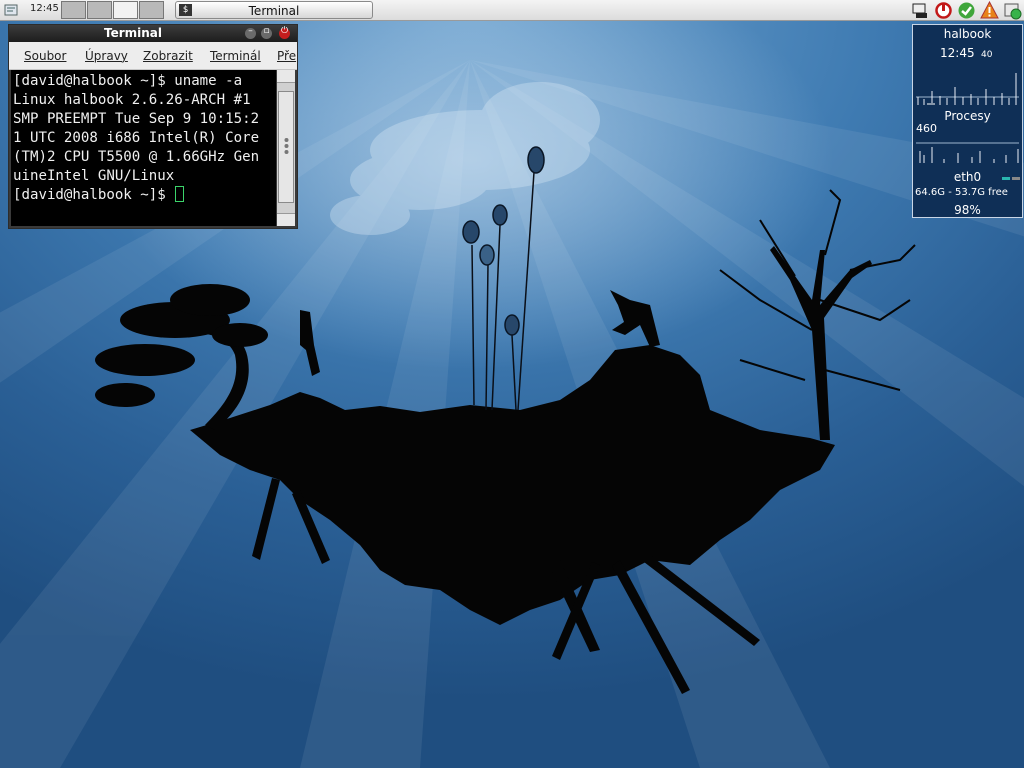  What do you see at coordinates (128, 81) in the screenshot?
I see `terminal-line: [david@halbook ~]$ uname -a` at bounding box center [128, 81].